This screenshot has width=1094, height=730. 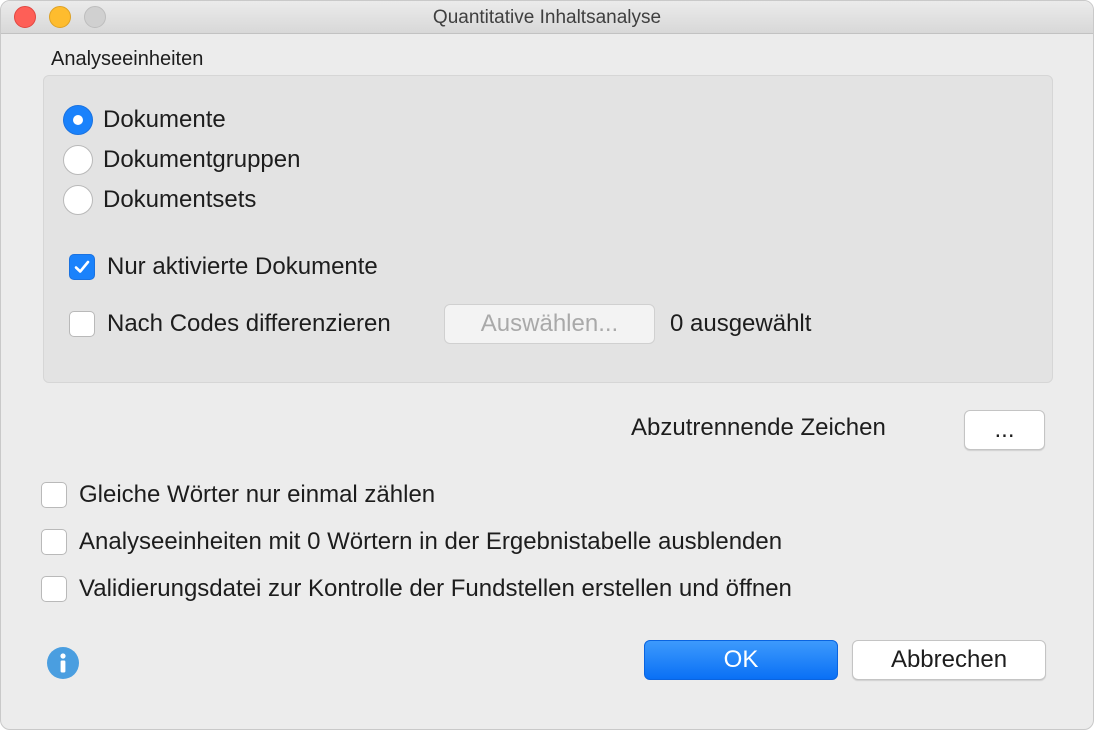 What do you see at coordinates (741, 660) in the screenshot?
I see `ok-button: OK` at bounding box center [741, 660].